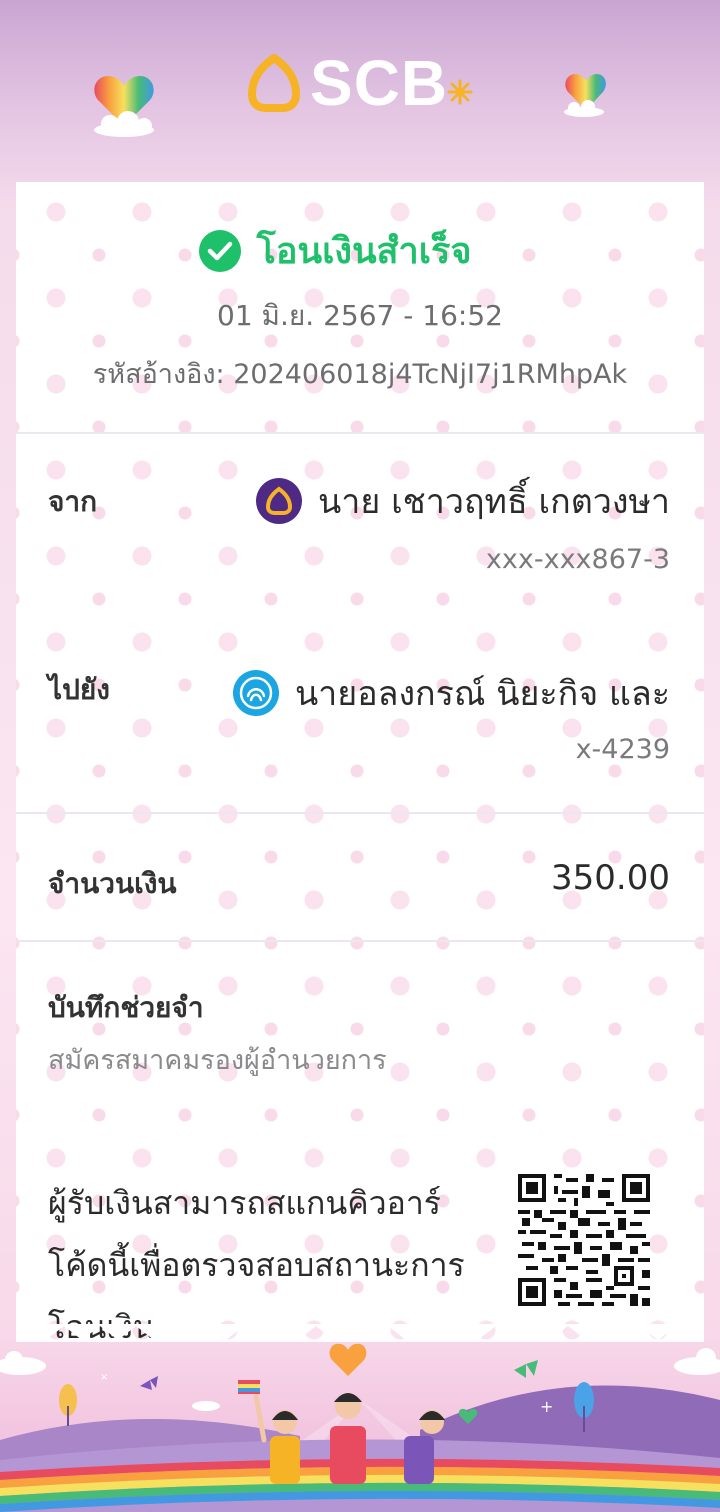 The height and width of the screenshot is (1512, 720). What do you see at coordinates (610, 878) in the screenshot?
I see `amount-value: 350.00` at bounding box center [610, 878].